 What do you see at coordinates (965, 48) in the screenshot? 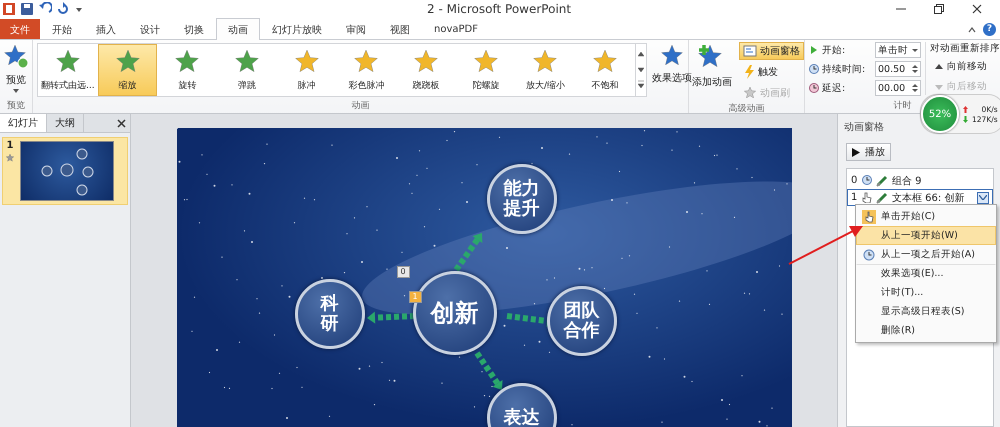
I see `reorder-heading: 对动画重新排序` at bounding box center [965, 48].